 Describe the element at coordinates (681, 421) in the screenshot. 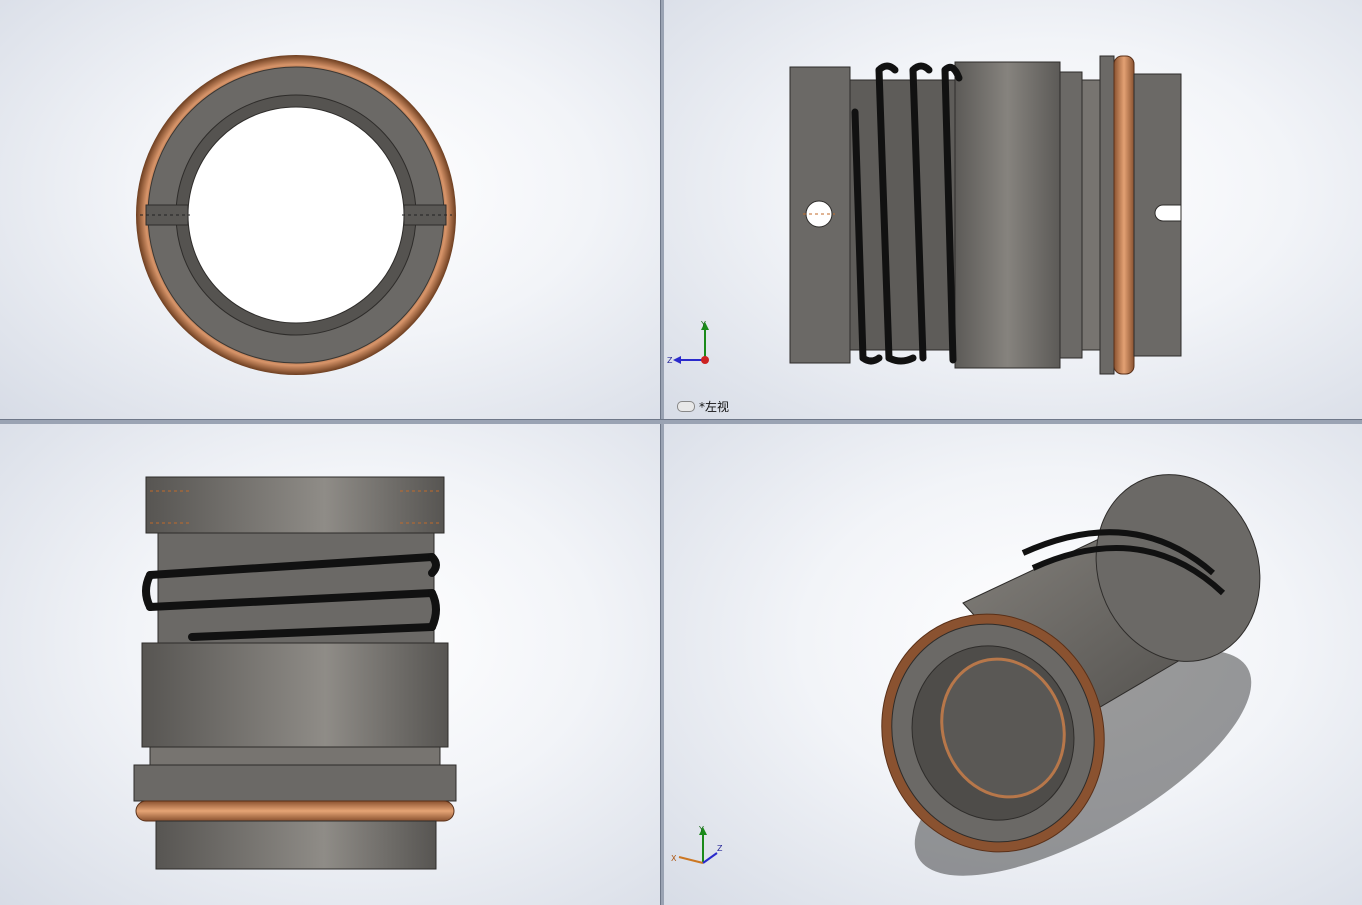

I see `horizontal-splitter` at that location.